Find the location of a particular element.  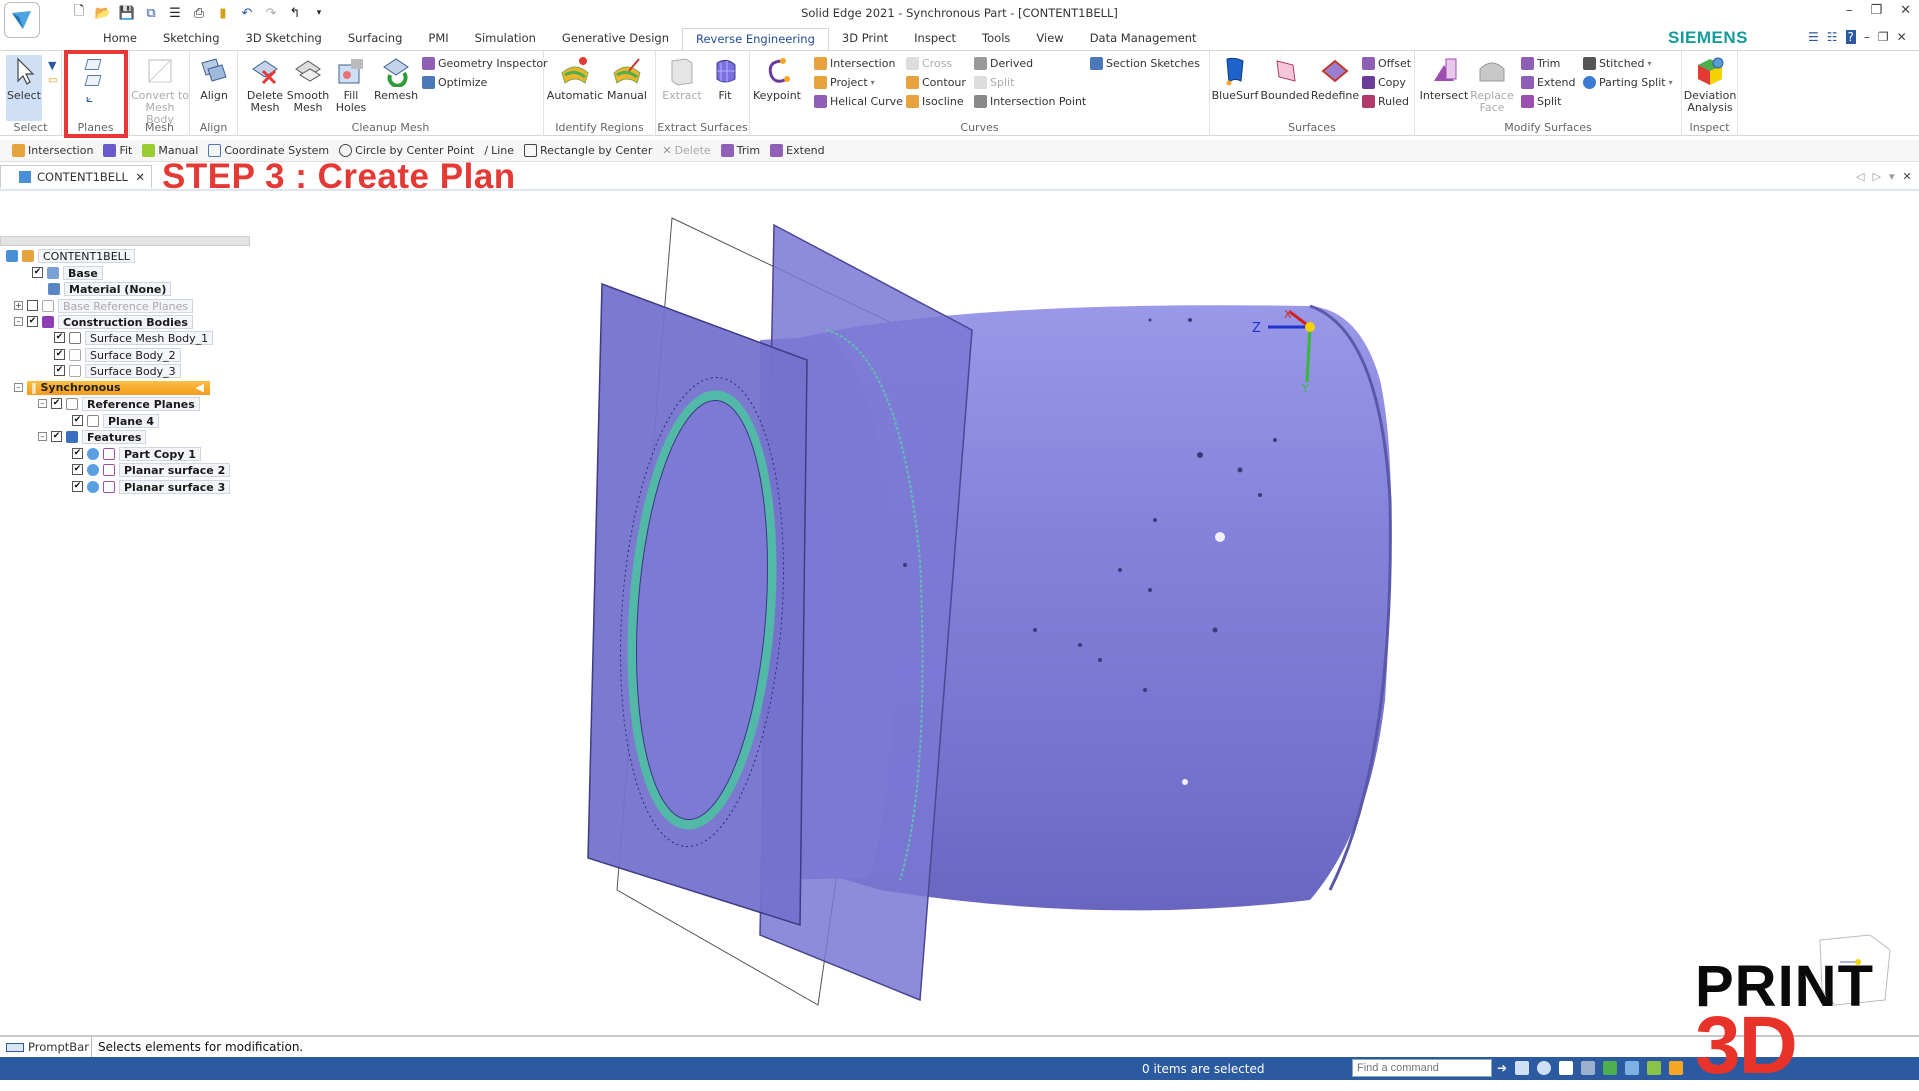

cmd-circle-by-center-point: Circle by Center Point is located at coordinates (406, 150).